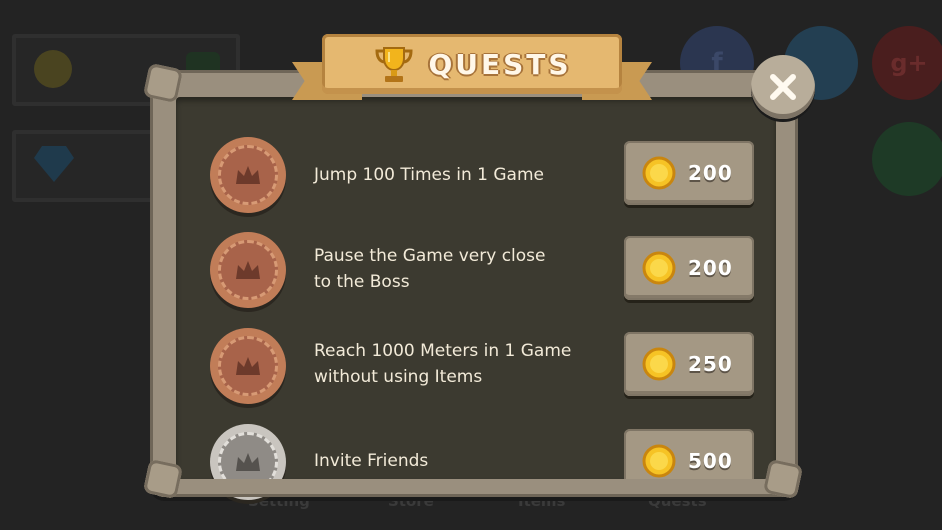 This screenshot has height=530, width=942. What do you see at coordinates (394, 64) in the screenshot?
I see `trophy-icon` at bounding box center [394, 64].